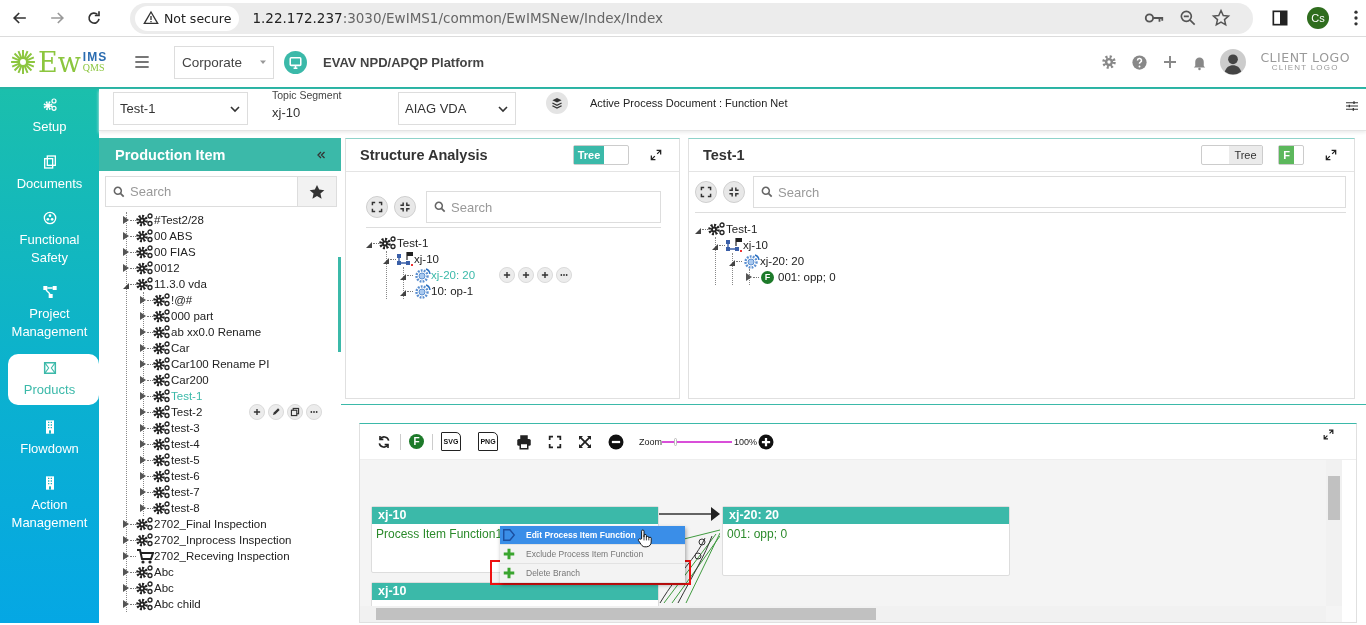 Image resolution: width=1366 pixels, height=625 pixels. Describe the element at coordinates (59, 62) in the screenshot. I see `logo-text: Ew` at that location.